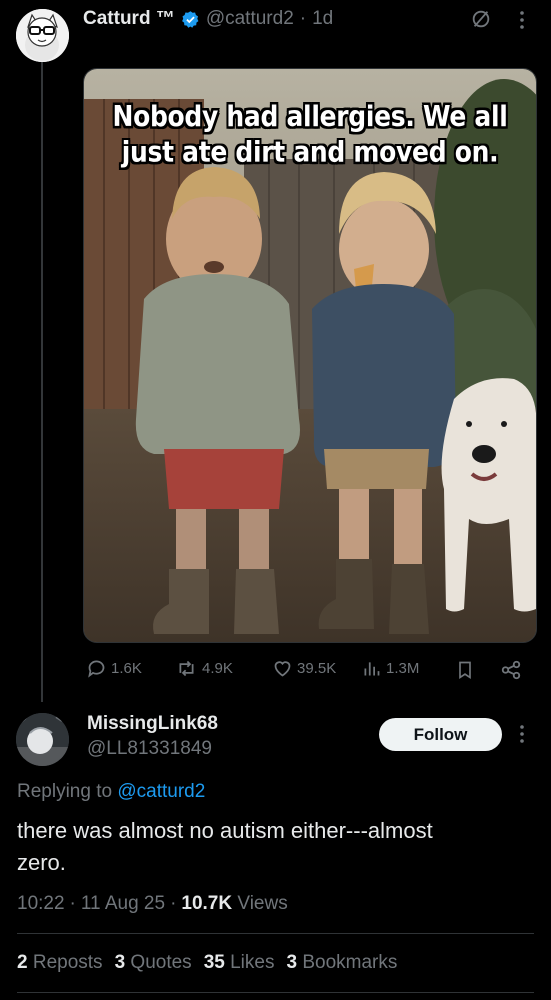 The width and height of the screenshot is (551, 1000). What do you see at coordinates (149, 749) in the screenshot?
I see `reply-author-handle: @LL81331849` at bounding box center [149, 749].